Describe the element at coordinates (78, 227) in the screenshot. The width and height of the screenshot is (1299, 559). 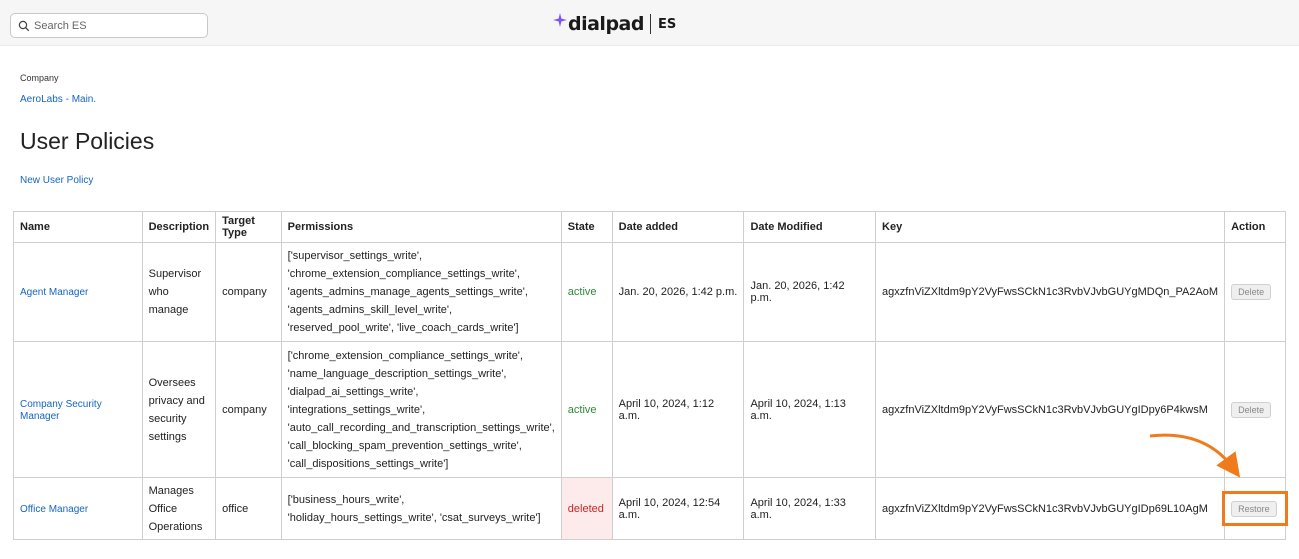
I see `header-name: Name` at that location.